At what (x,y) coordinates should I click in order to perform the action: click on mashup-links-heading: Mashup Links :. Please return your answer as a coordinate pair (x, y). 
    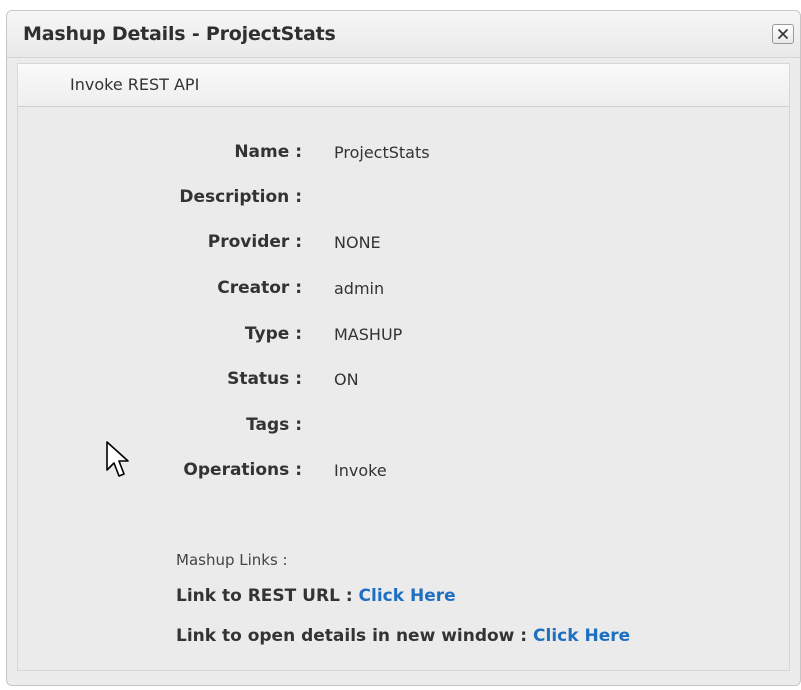
    Looking at the image, I should click on (232, 560).